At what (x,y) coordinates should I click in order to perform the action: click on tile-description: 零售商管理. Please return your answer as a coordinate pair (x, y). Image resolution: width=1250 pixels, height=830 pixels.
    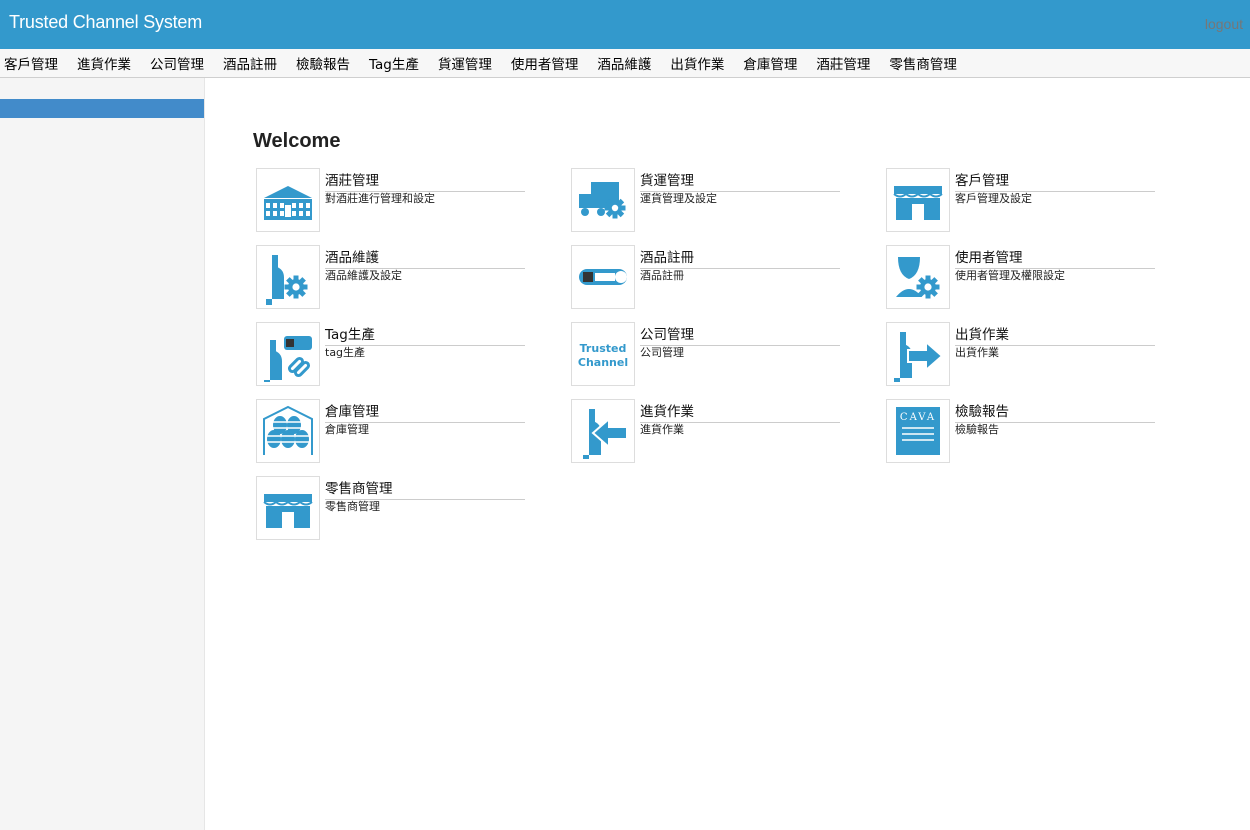
    Looking at the image, I should click on (352, 506).